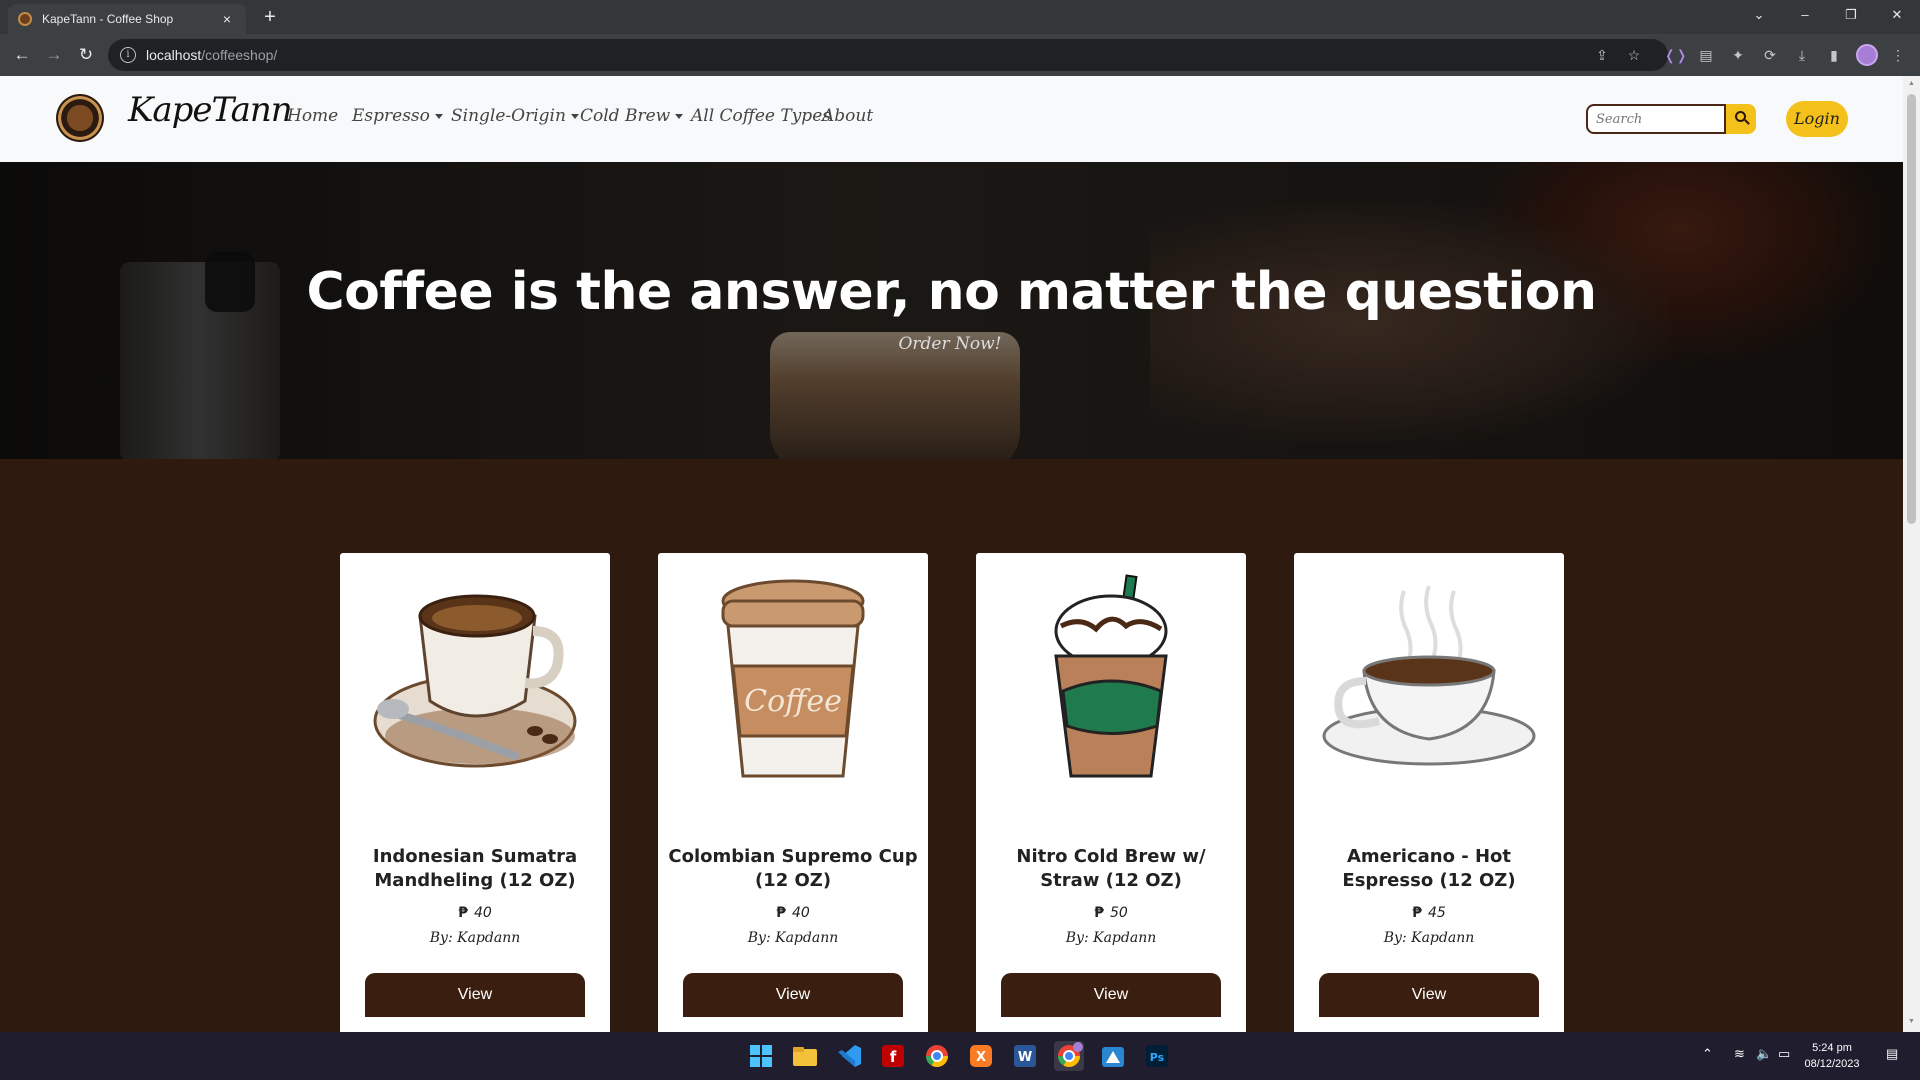  Describe the element at coordinates (54, 55) in the screenshot. I see `forward-arrow-icon: →` at that location.